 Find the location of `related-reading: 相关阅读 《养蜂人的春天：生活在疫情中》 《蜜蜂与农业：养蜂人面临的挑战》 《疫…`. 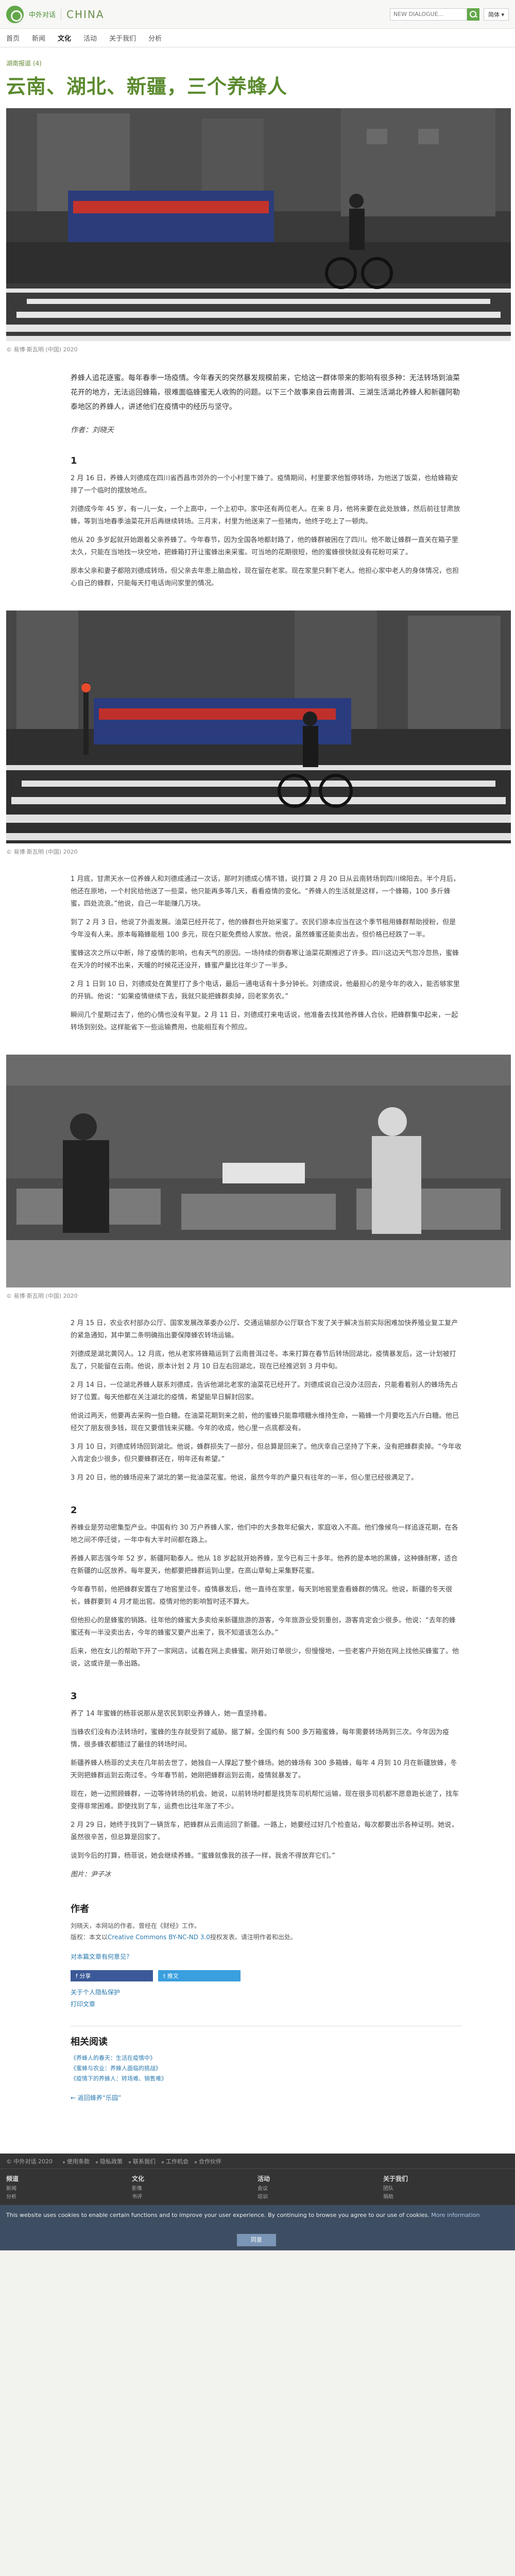

related-reading: 相关阅读 《养蜂人的春天：生活在疫情中》 《蜜蜂与农业：养蜂人面临的挑战》 《疫… is located at coordinates (266, 2055).